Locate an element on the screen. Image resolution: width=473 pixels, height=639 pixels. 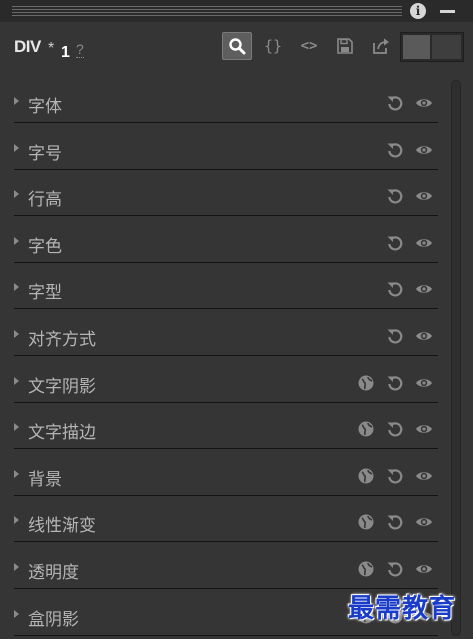
style-section-row: 字型 is located at coordinates (223, 289).